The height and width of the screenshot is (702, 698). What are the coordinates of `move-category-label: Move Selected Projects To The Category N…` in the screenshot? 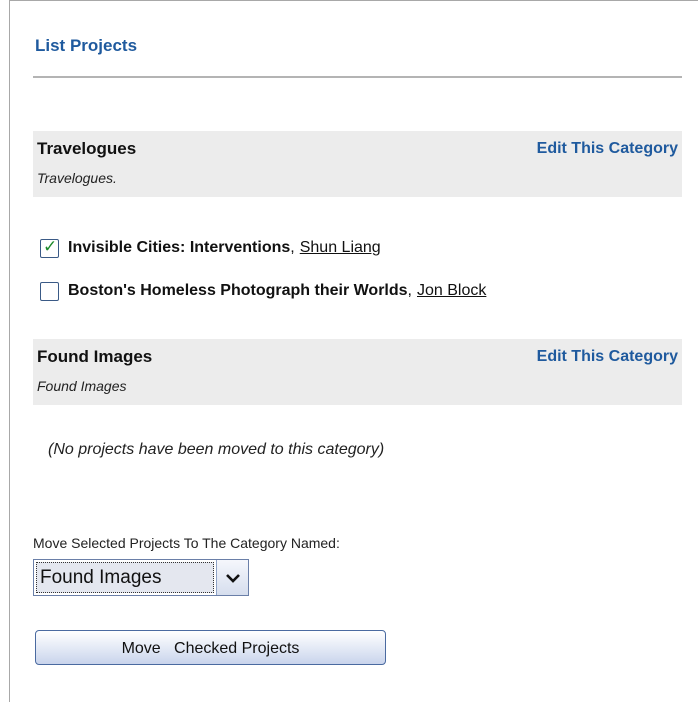 It's located at (186, 543).